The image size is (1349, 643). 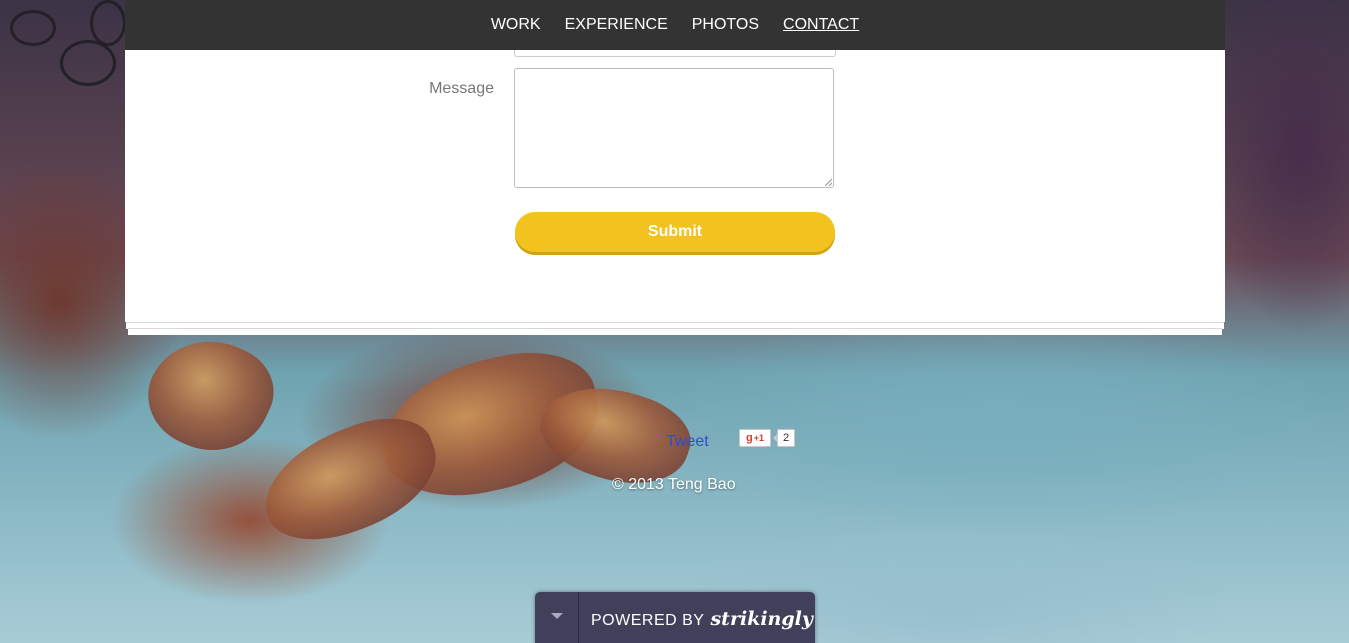 I want to click on copyright-text: © 2013 Teng Bao, so click(x=674, y=484).